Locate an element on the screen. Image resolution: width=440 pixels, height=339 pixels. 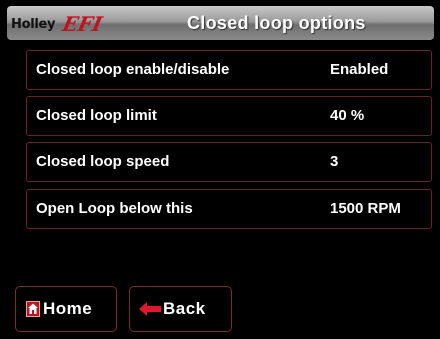
title-bar: Holley EFI Closed loop options is located at coordinates (220, 23).